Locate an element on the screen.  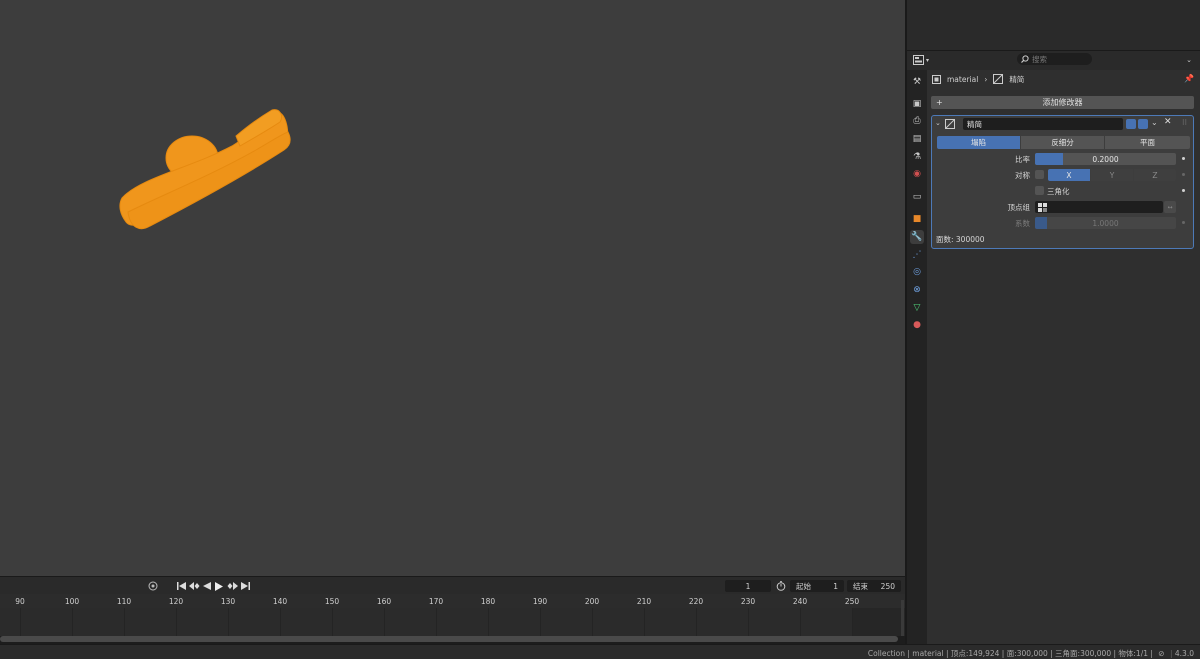
mesh-data-icon: ▽ is located at coordinates (917, 308).